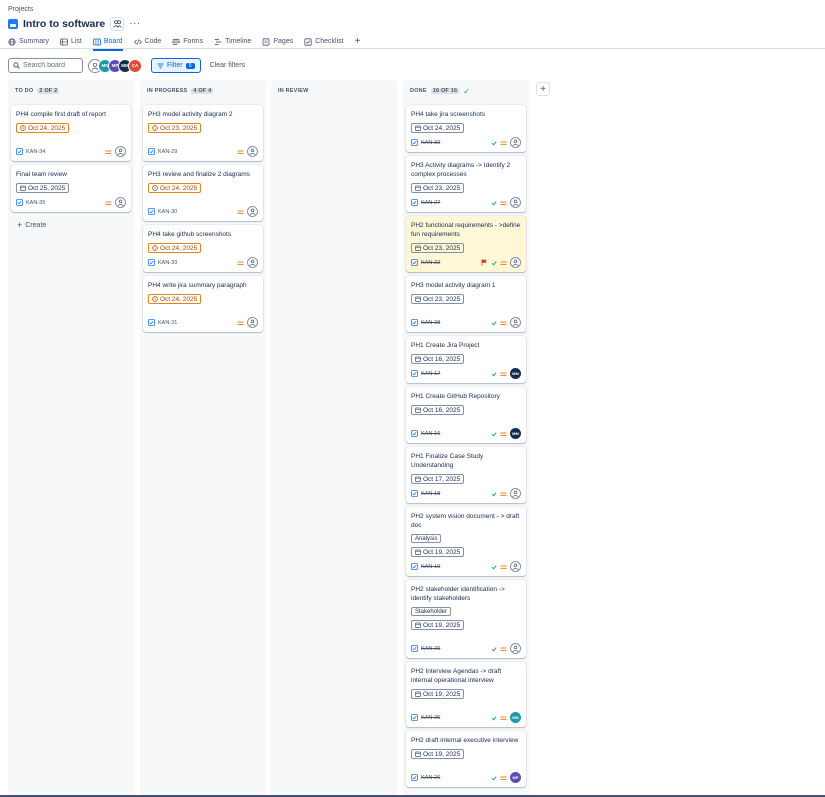 The width and height of the screenshot is (825, 797). What do you see at coordinates (425, 322) in the screenshot?
I see `issue-key: KAN-28` at bounding box center [425, 322].